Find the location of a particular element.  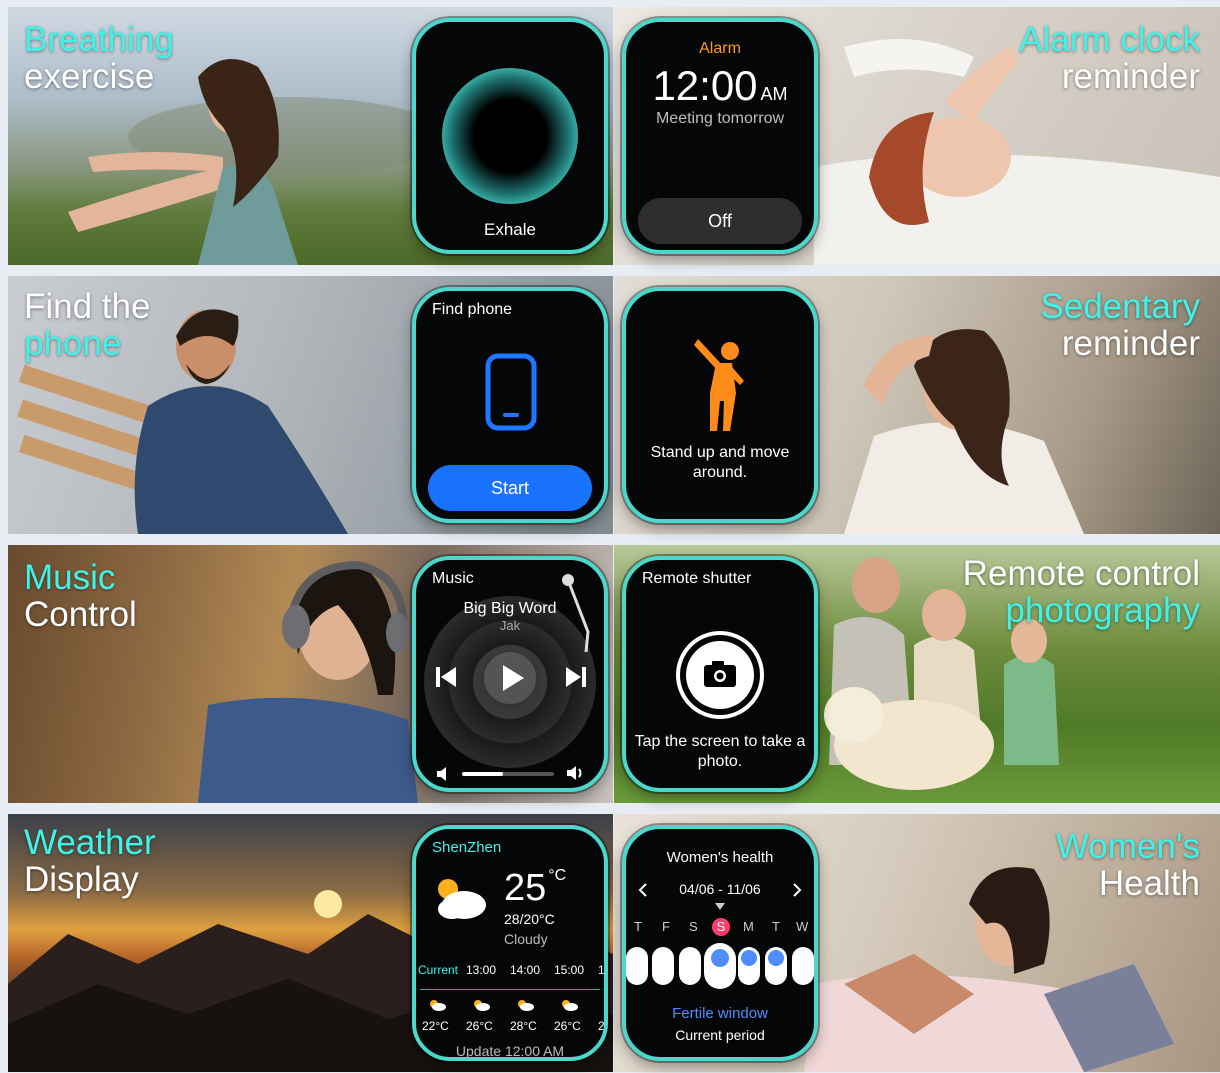

hour-13: 13:00 is located at coordinates (481, 970).